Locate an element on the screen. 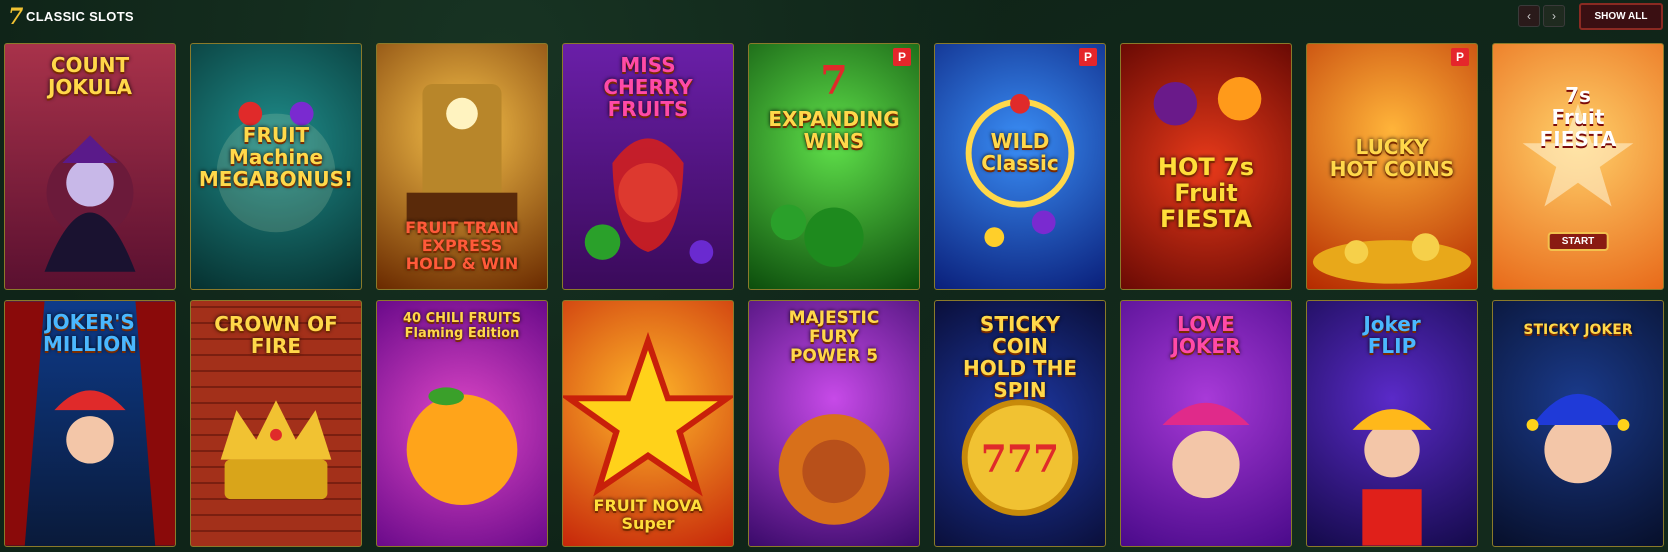 The width and height of the screenshot is (1668, 552). svg-text: 777 is located at coordinates (1020, 458).